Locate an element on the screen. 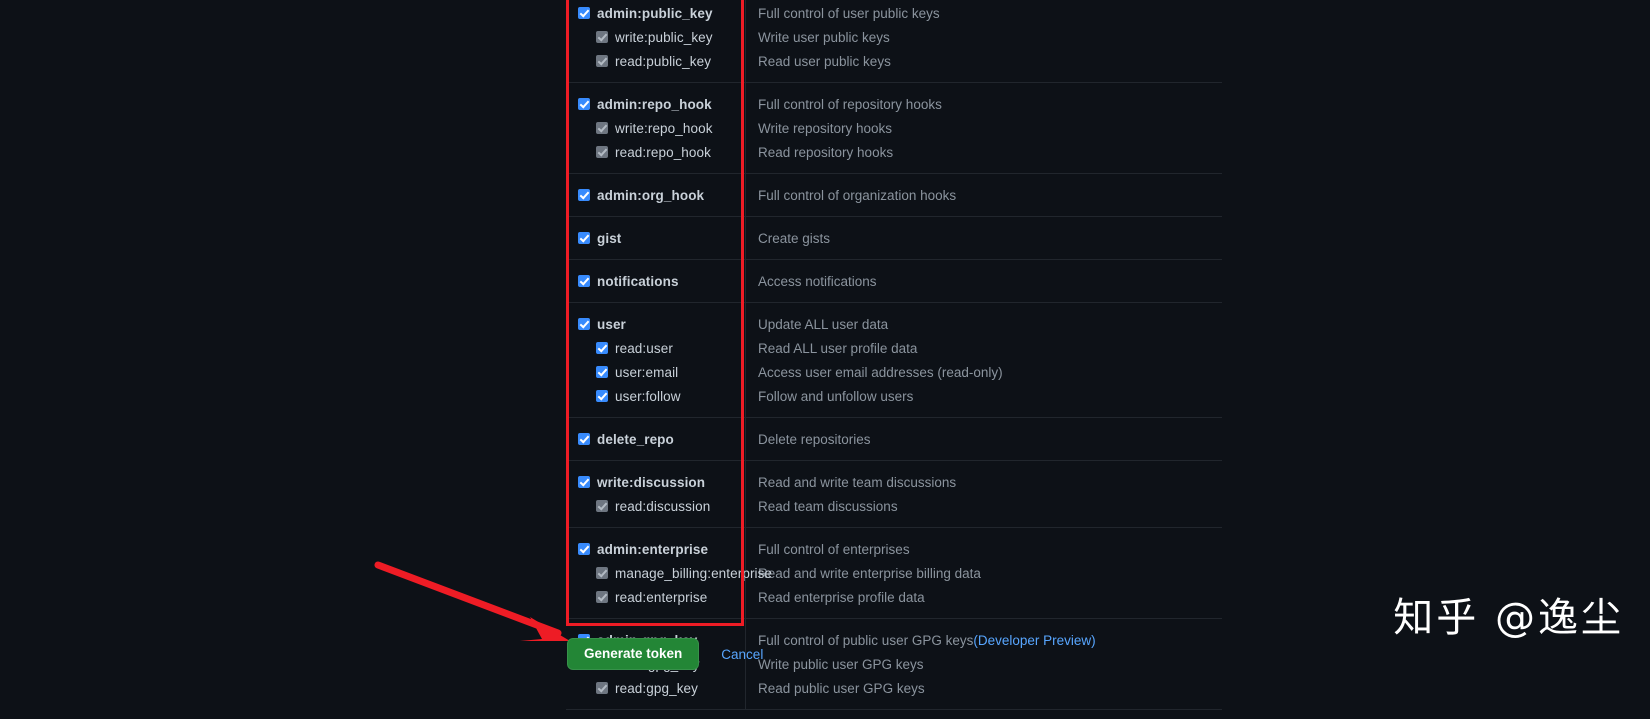 The width and height of the screenshot is (1650, 719). scope-group: gist Create gists is located at coordinates (894, 238).